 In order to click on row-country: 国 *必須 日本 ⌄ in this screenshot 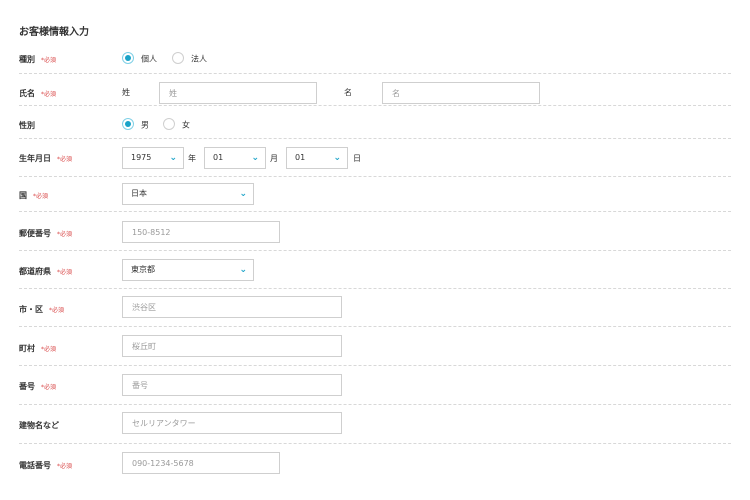, I will do `click(375, 194)`.